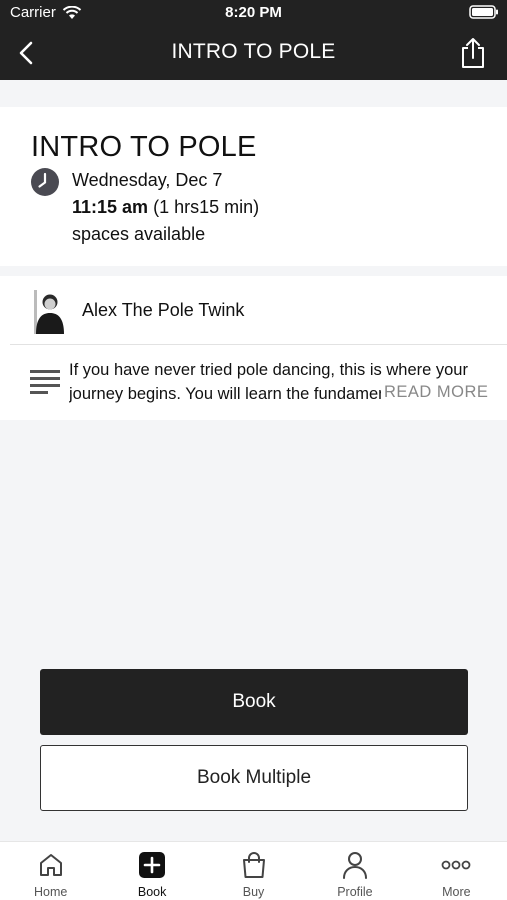 This screenshot has width=507, height=900. I want to click on class-date: Wednesday, Dec 7, so click(147, 180).